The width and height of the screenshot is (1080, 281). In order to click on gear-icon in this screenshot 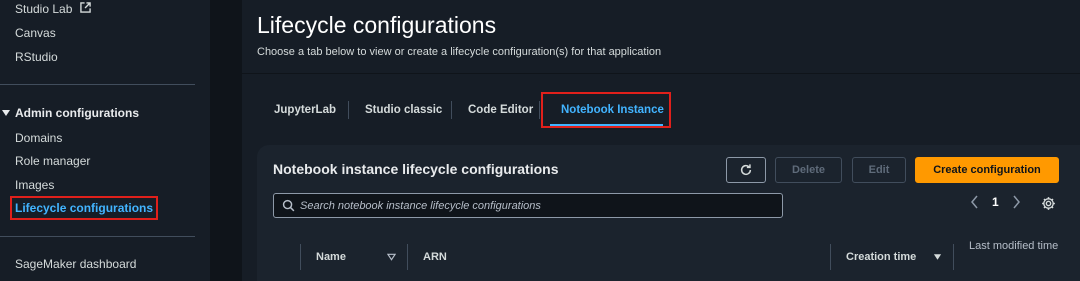, I will do `click(1048, 203)`.